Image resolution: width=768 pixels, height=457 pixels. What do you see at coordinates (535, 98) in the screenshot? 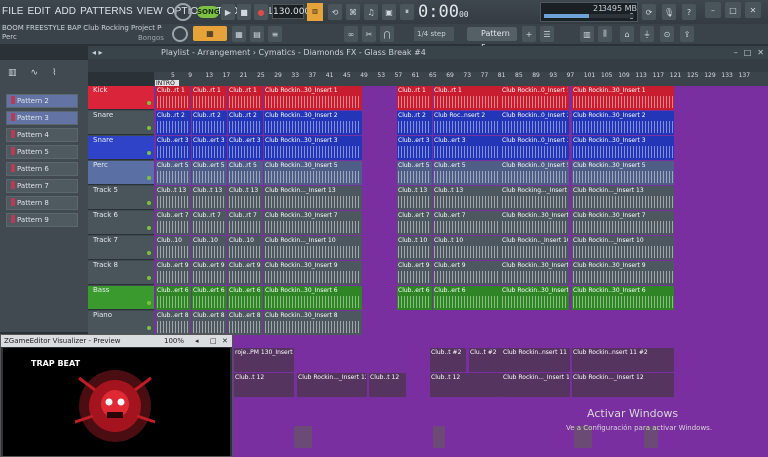
I see `playlist-clip: Club Rockin..0_Insert 1` at bounding box center [535, 98].